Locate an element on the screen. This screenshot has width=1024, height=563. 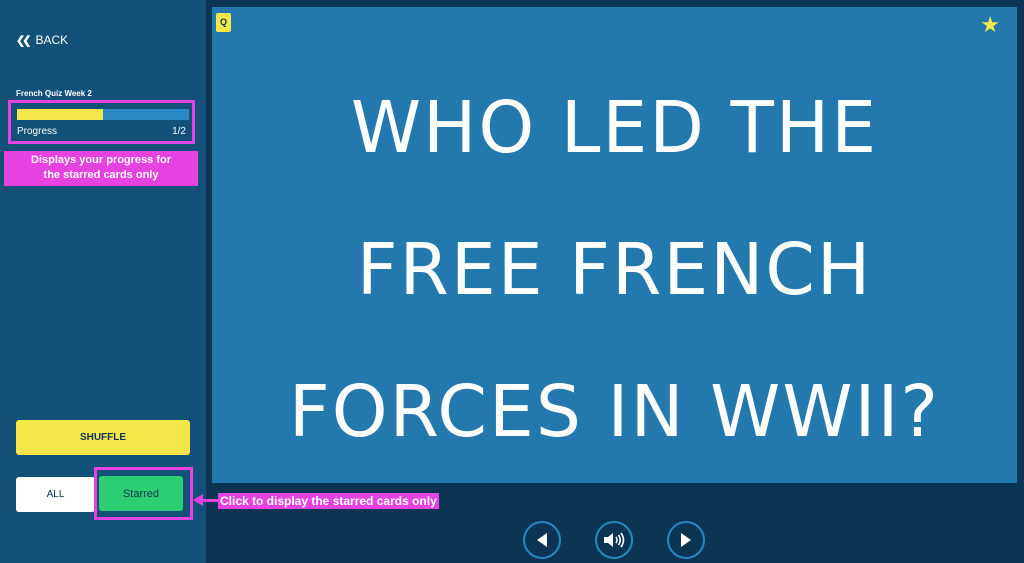
star-icon: ★ is located at coordinates (990, 25).